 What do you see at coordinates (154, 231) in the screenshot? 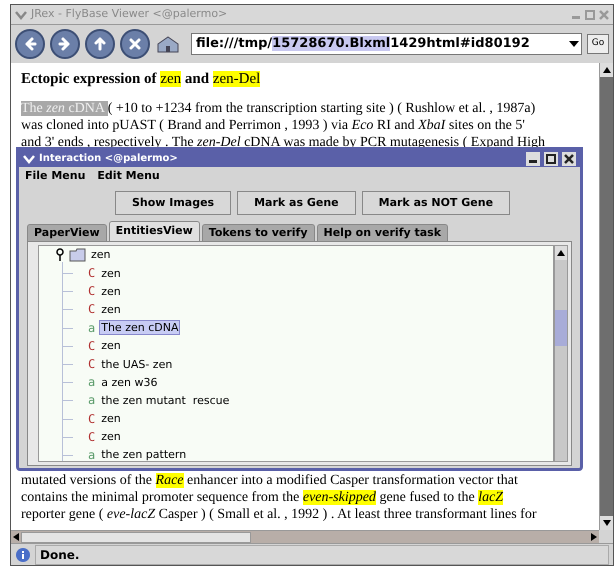
I see `tab: EntitiesView` at bounding box center [154, 231].